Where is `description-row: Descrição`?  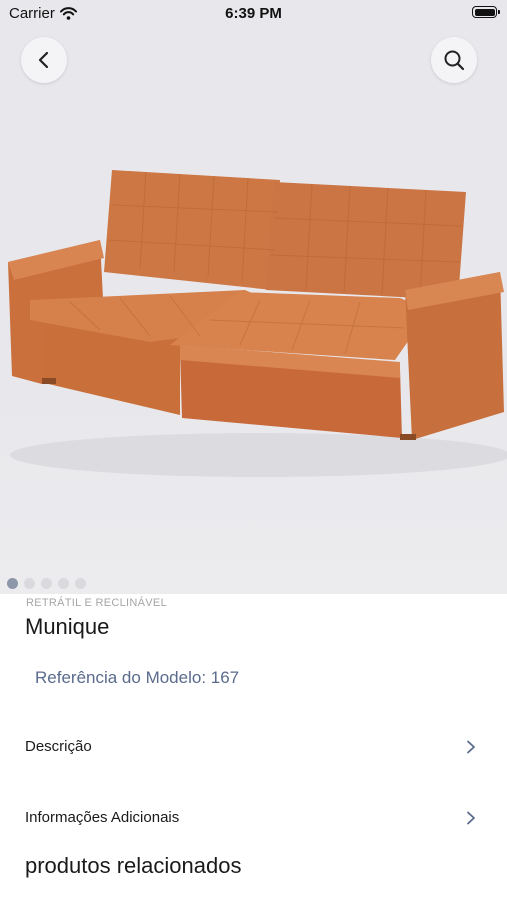 description-row: Descrição is located at coordinates (253, 747).